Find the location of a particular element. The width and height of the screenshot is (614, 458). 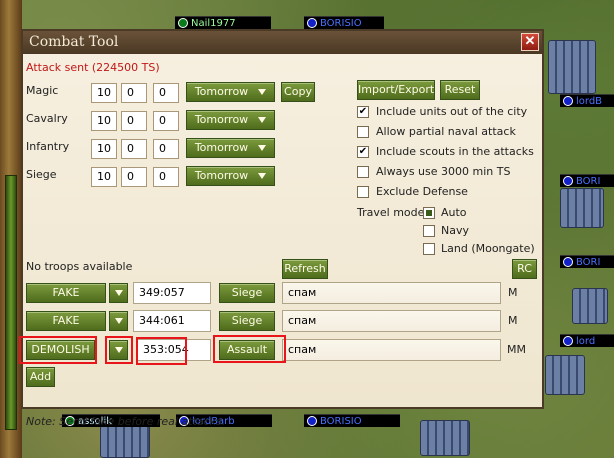

player-name: lordB is located at coordinates (589, 101).